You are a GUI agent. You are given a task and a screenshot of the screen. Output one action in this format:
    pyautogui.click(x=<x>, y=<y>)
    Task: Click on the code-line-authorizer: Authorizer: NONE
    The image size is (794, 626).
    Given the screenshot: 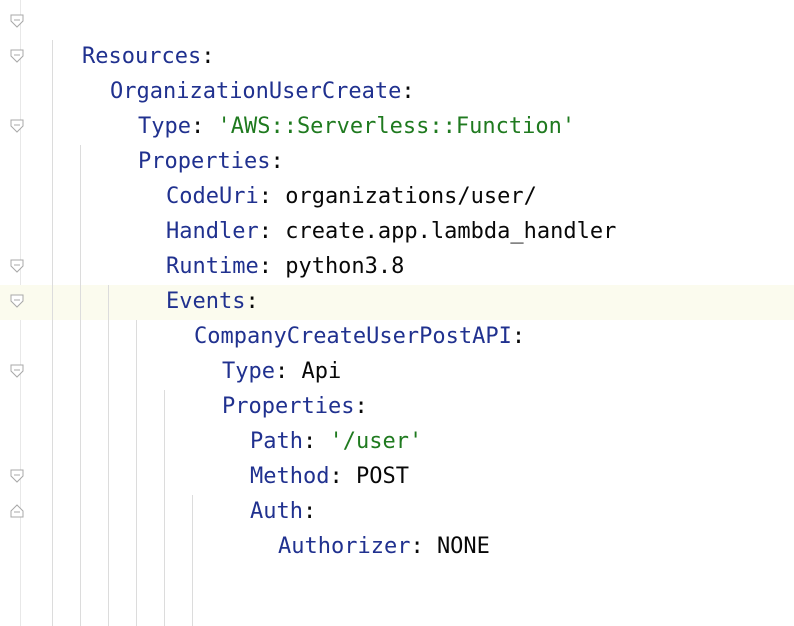 What is the action you would take?
    pyautogui.click(x=509, y=526)
    